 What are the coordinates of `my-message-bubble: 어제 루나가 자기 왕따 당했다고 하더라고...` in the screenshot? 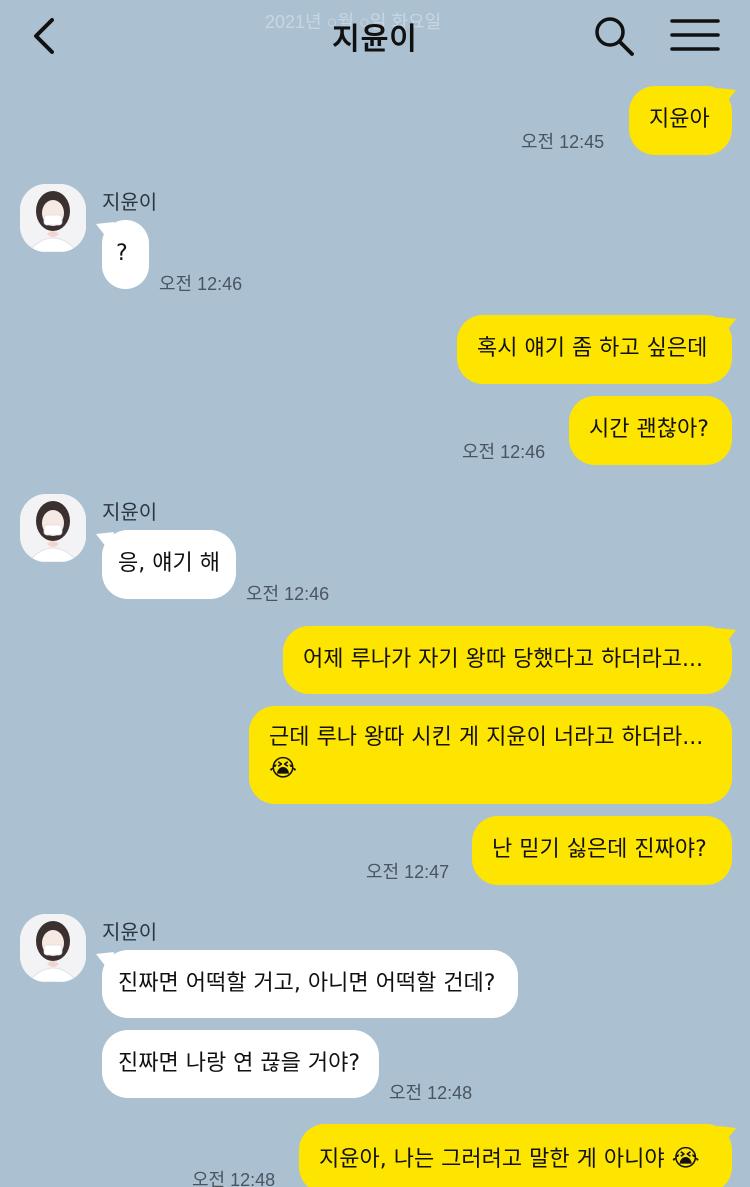 It's located at (507, 660).